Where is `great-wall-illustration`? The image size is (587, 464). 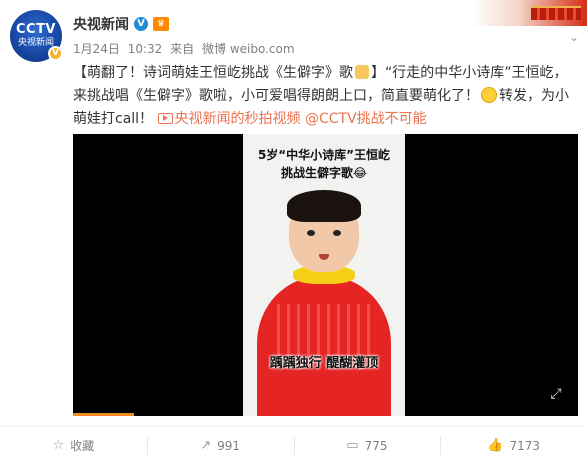 great-wall-illustration is located at coordinates (556, 13).